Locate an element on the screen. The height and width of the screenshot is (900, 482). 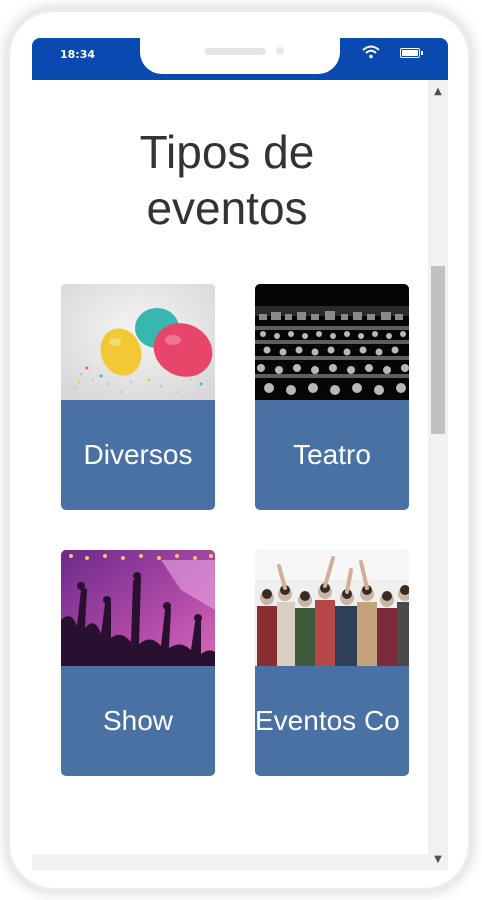
camera-icon is located at coordinates (280, 51).